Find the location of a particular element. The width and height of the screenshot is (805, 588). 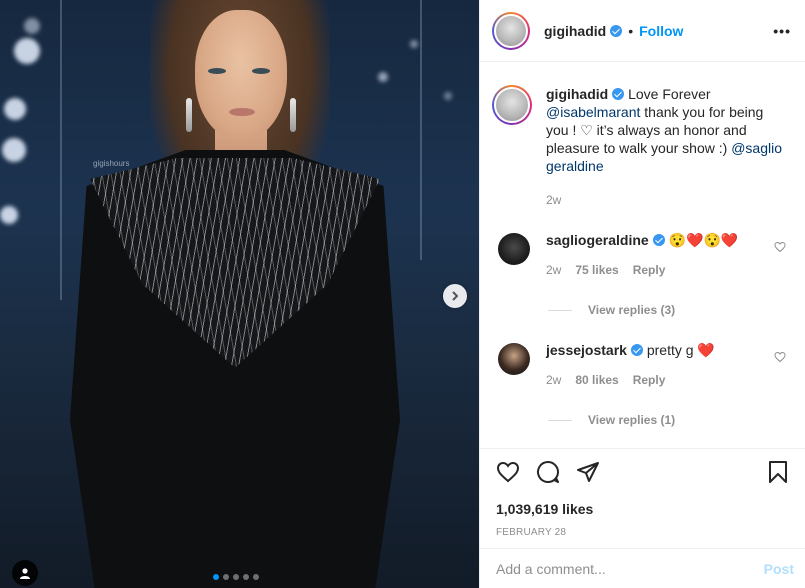

comment-text: jessejostark pretty g ❤️ is located at coordinates (656, 350).